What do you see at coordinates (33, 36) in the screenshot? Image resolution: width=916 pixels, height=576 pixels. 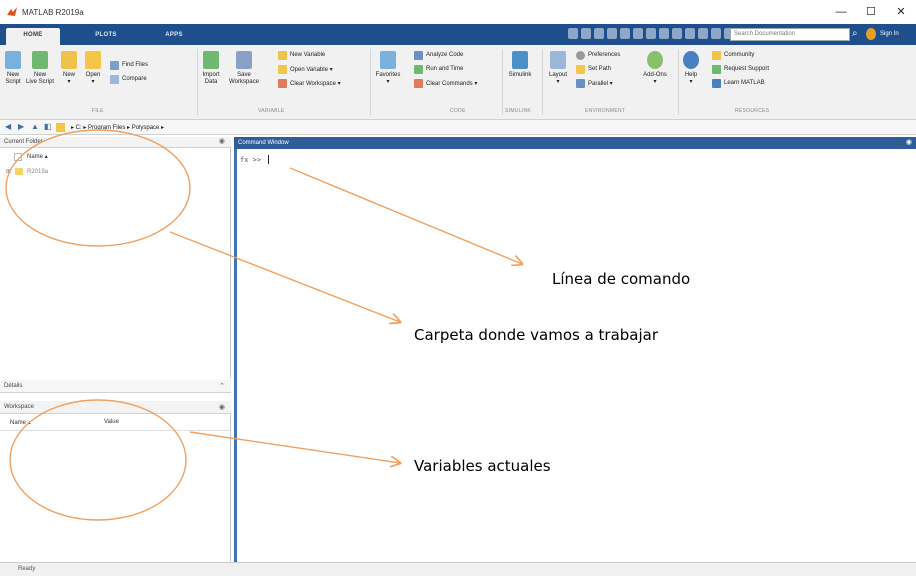 I see `tab-home: HOME` at bounding box center [33, 36].